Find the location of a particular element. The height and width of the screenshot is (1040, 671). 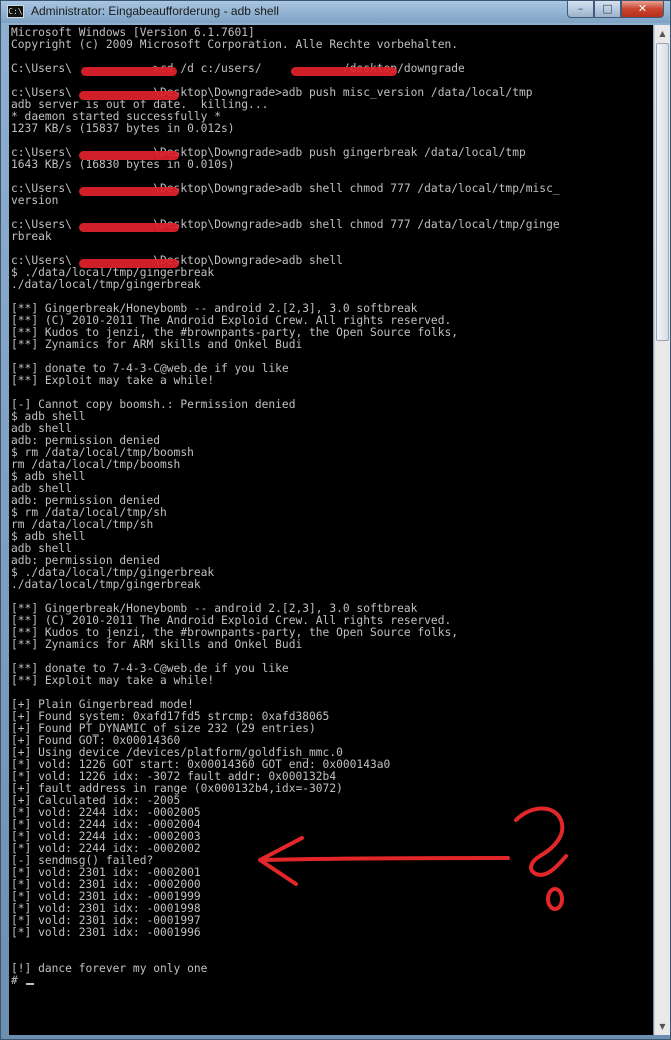

maximize-button: □ is located at coordinates (607, 9).